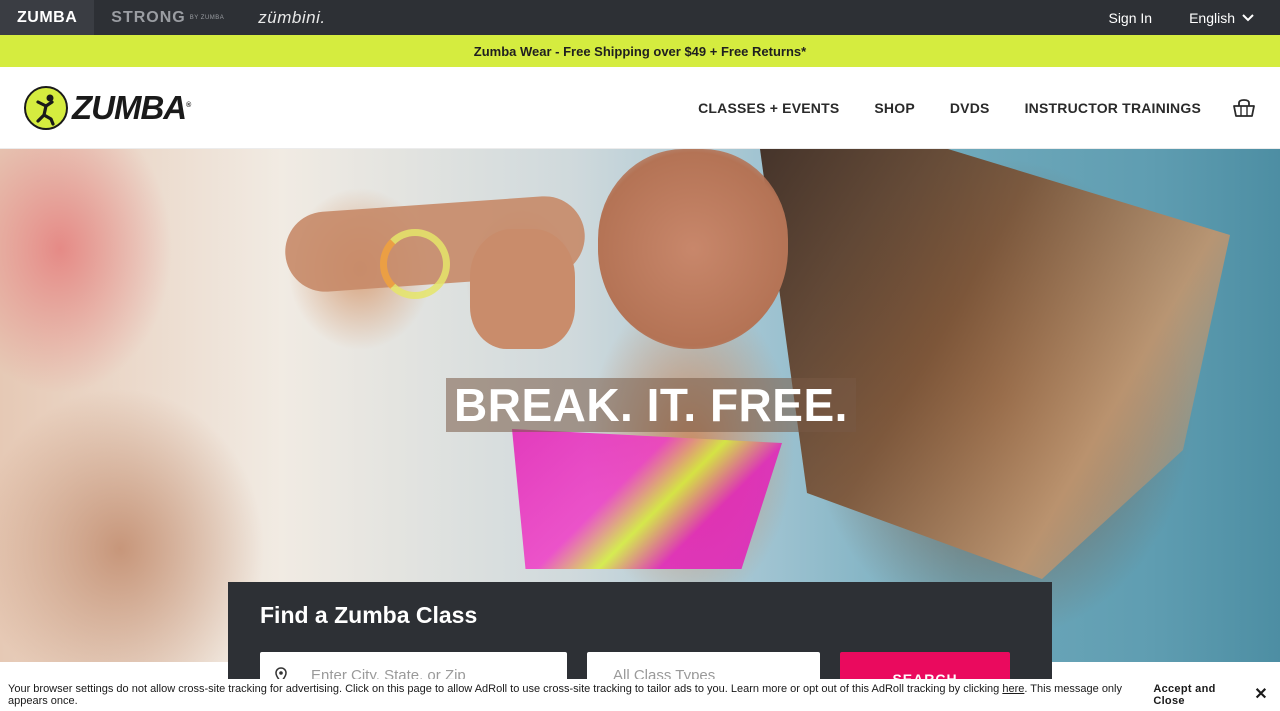 The width and height of the screenshot is (1280, 711). Describe the element at coordinates (46, 107) in the screenshot. I see `zumba-dancer-icon` at that location.